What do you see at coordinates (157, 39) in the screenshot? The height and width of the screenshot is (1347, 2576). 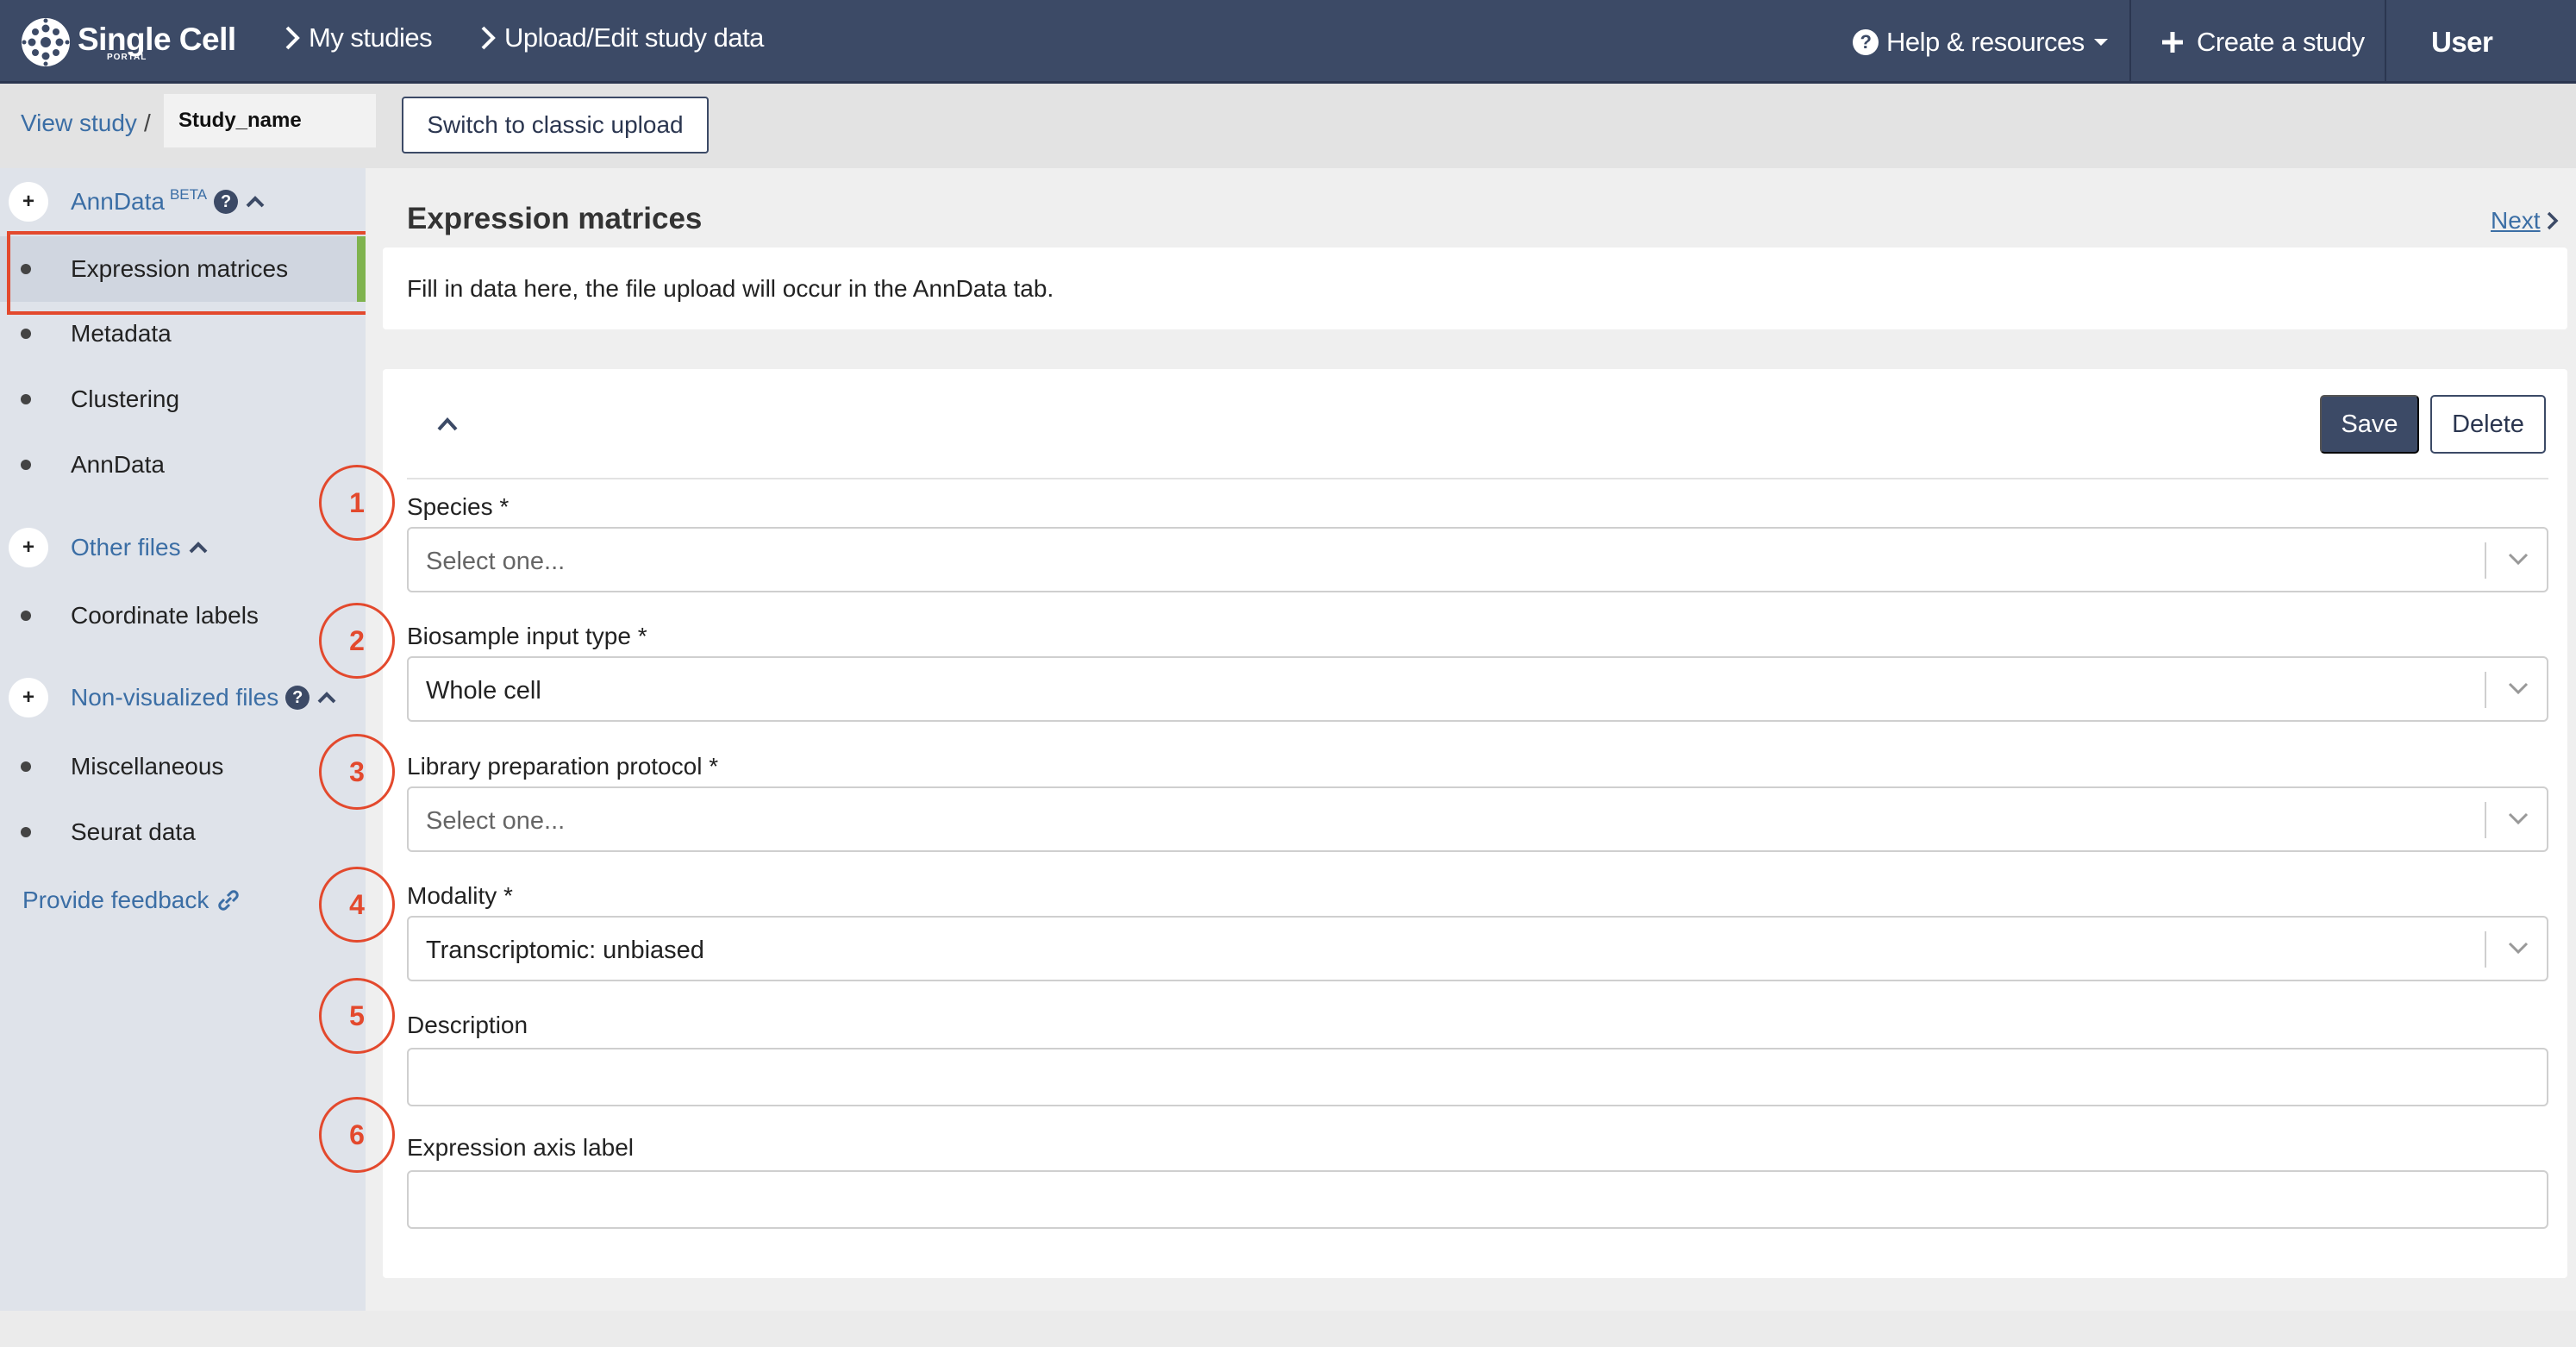 I see `brand-name: Single Cell` at bounding box center [157, 39].